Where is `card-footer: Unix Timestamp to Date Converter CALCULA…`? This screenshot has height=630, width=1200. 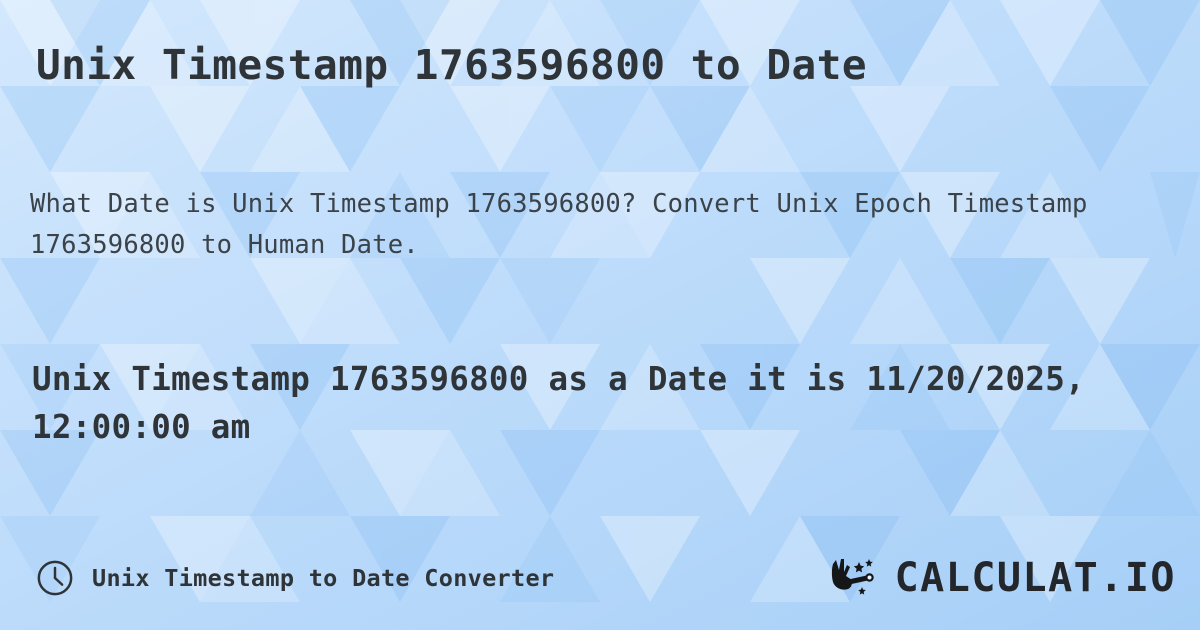
card-footer: Unix Timestamp to Date Converter CALCULA… is located at coordinates (606, 578).